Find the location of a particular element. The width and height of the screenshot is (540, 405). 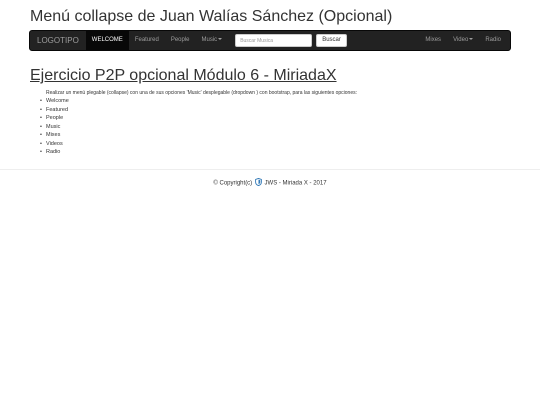

list-item: Music is located at coordinates (54, 127).